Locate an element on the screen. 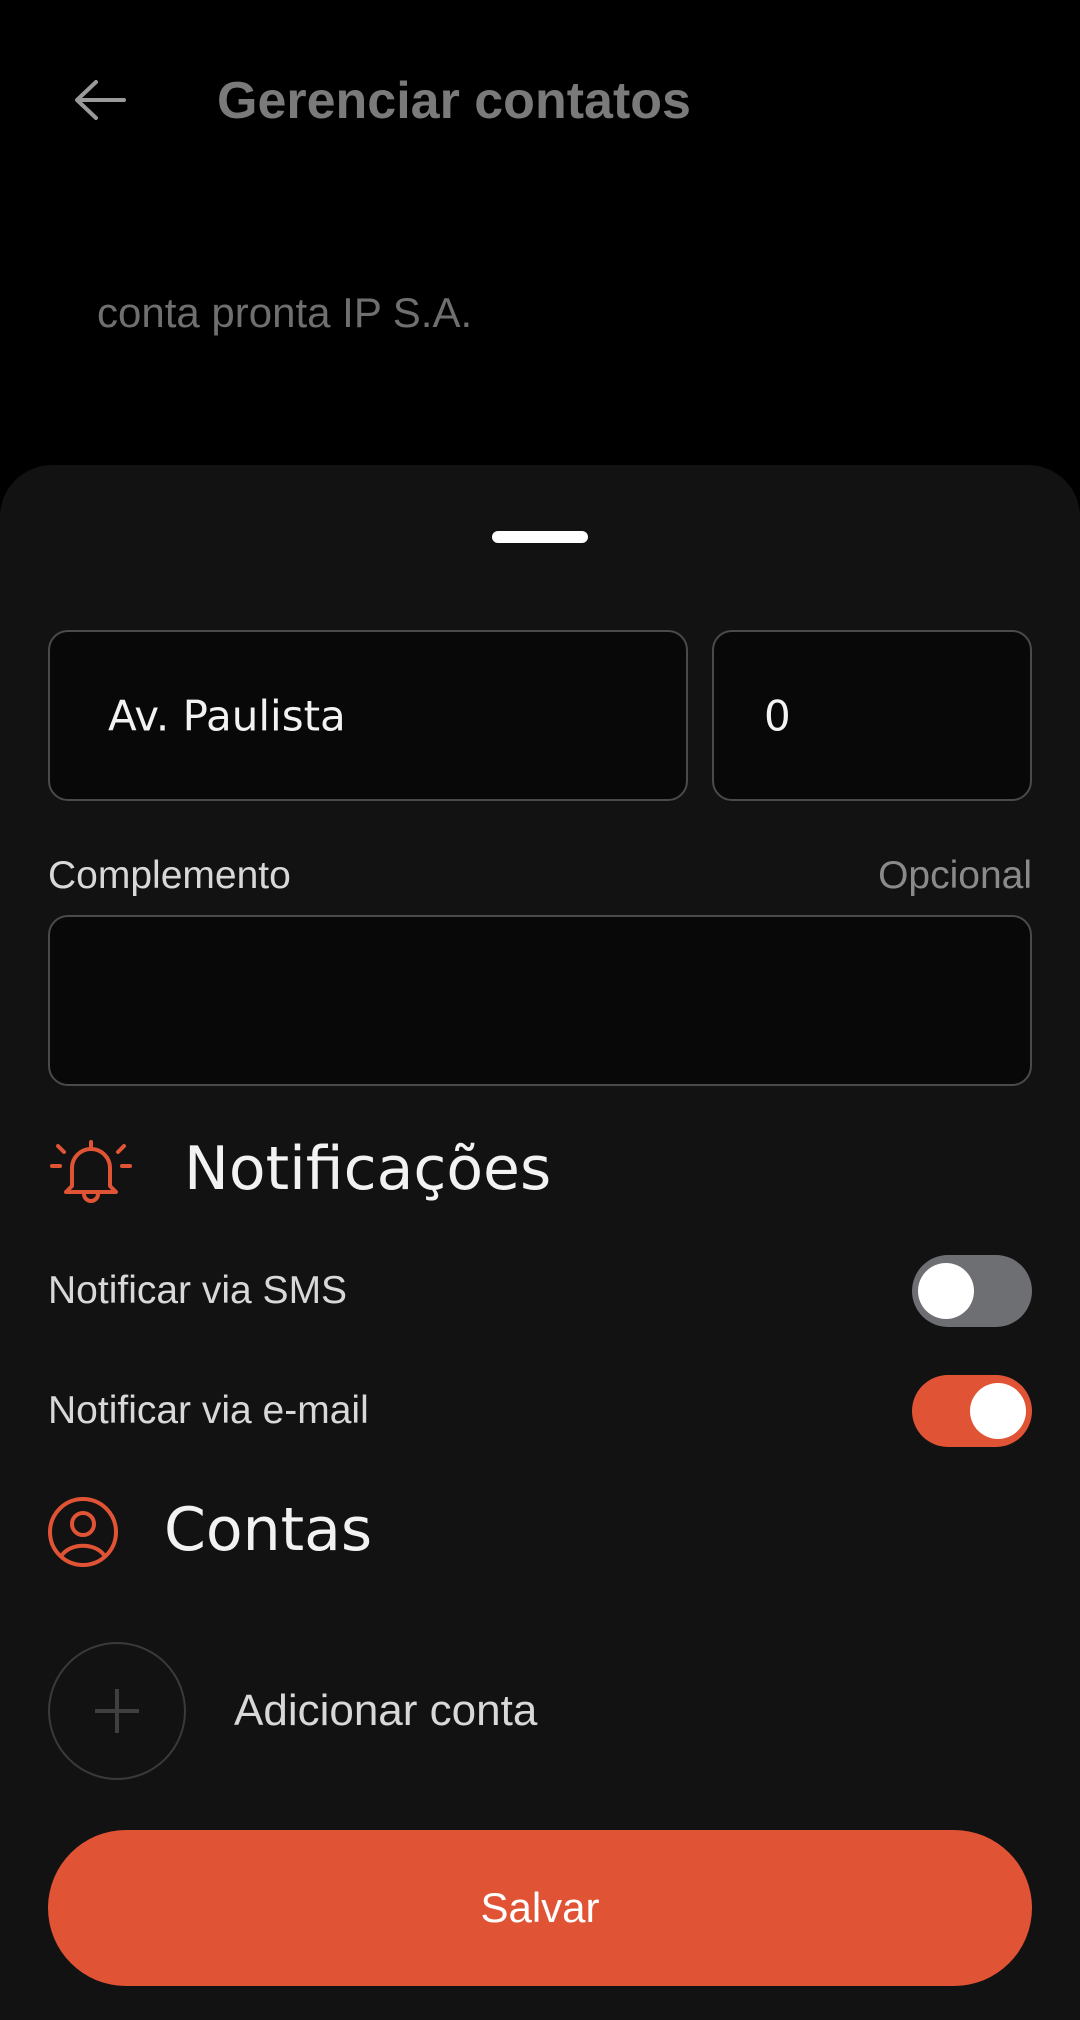 Image resolution: width=1080 pixels, height=2020 pixels. plus-icon is located at coordinates (117, 1711).